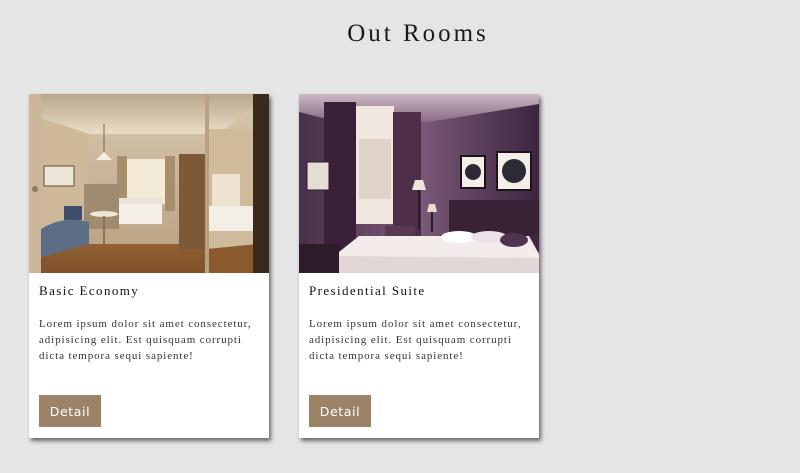 The image size is (800, 473). Describe the element at coordinates (367, 290) in the screenshot. I see `room-name: Presidential Suite` at that location.